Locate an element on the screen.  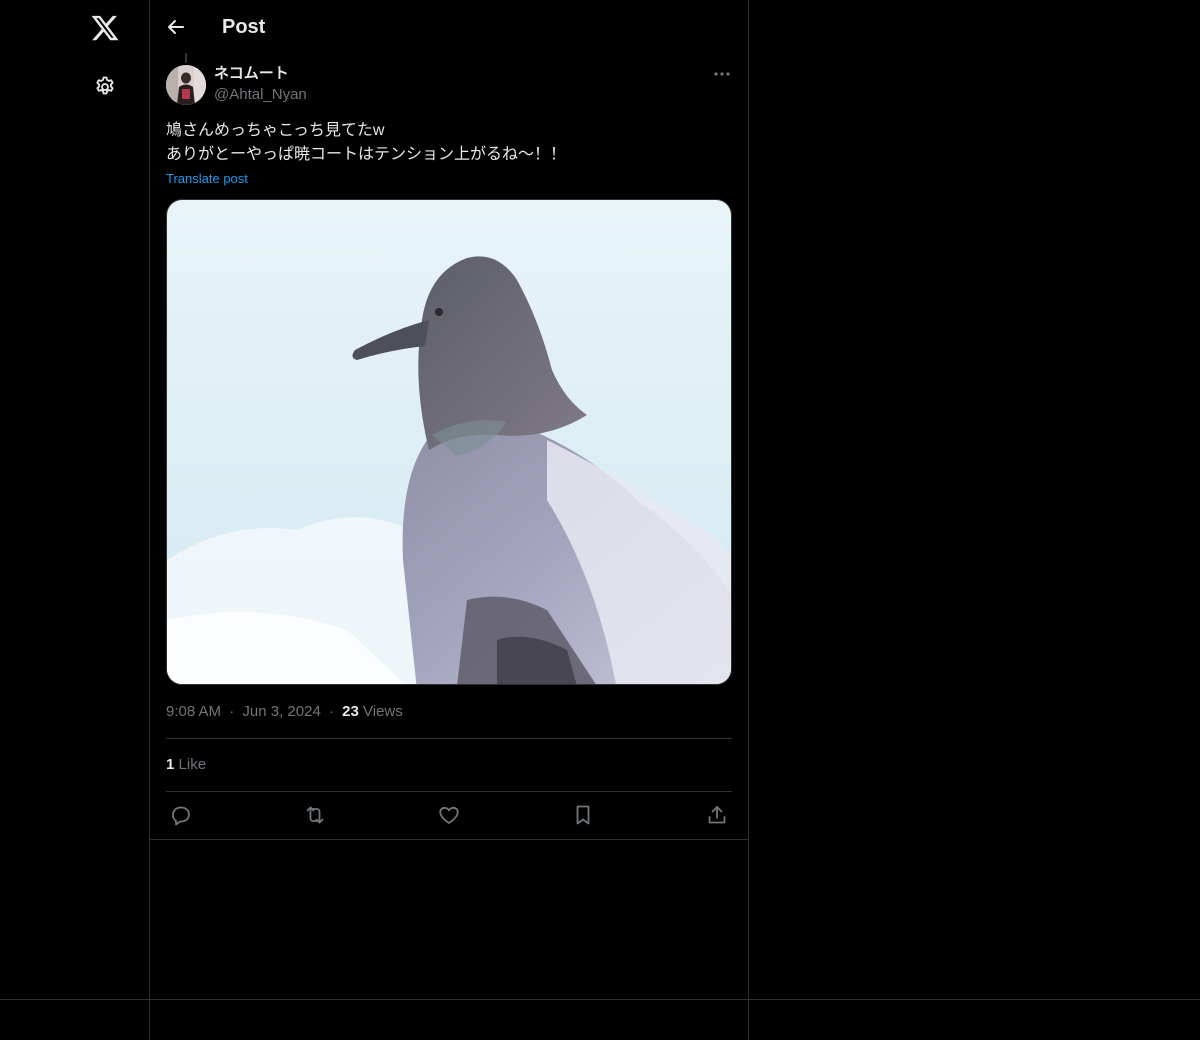
back-arrow-icon is located at coordinates (176, 27).